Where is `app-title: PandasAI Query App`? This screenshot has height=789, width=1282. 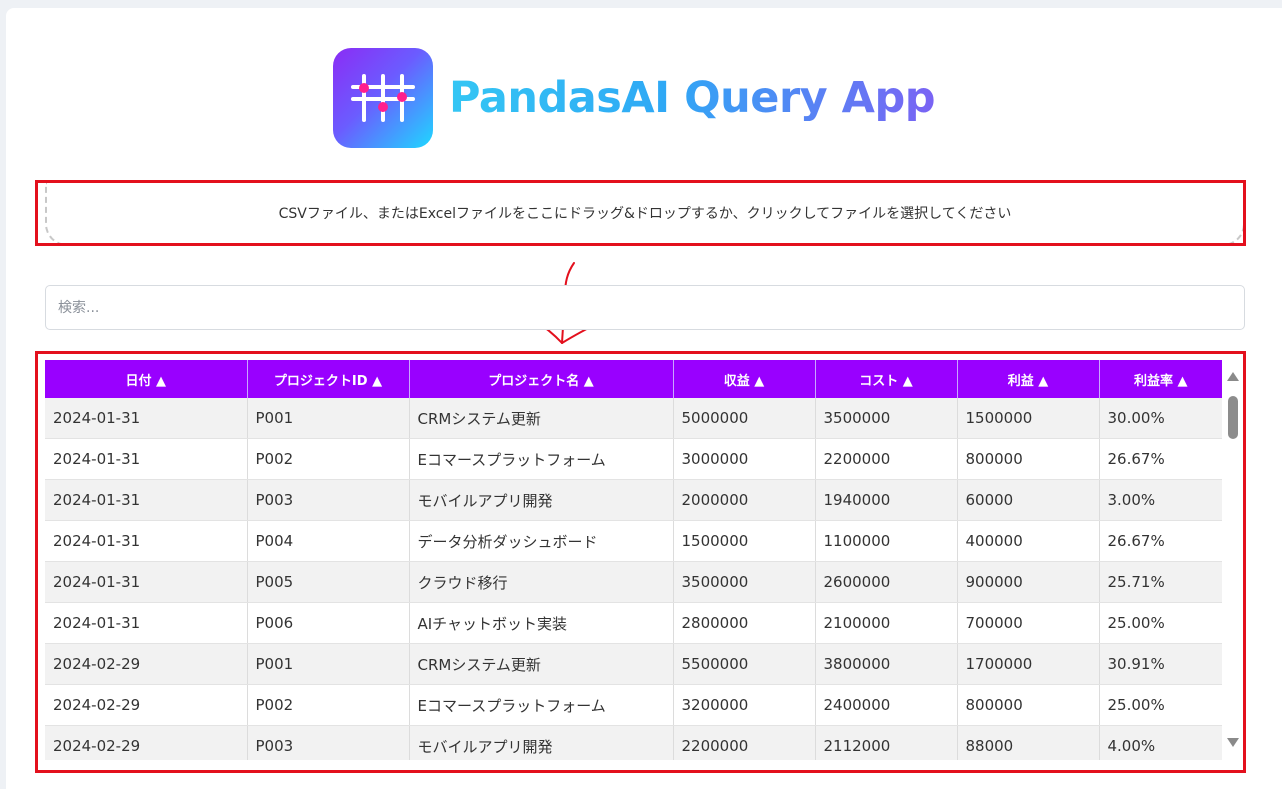
app-title: PandasAI Query App is located at coordinates (692, 98).